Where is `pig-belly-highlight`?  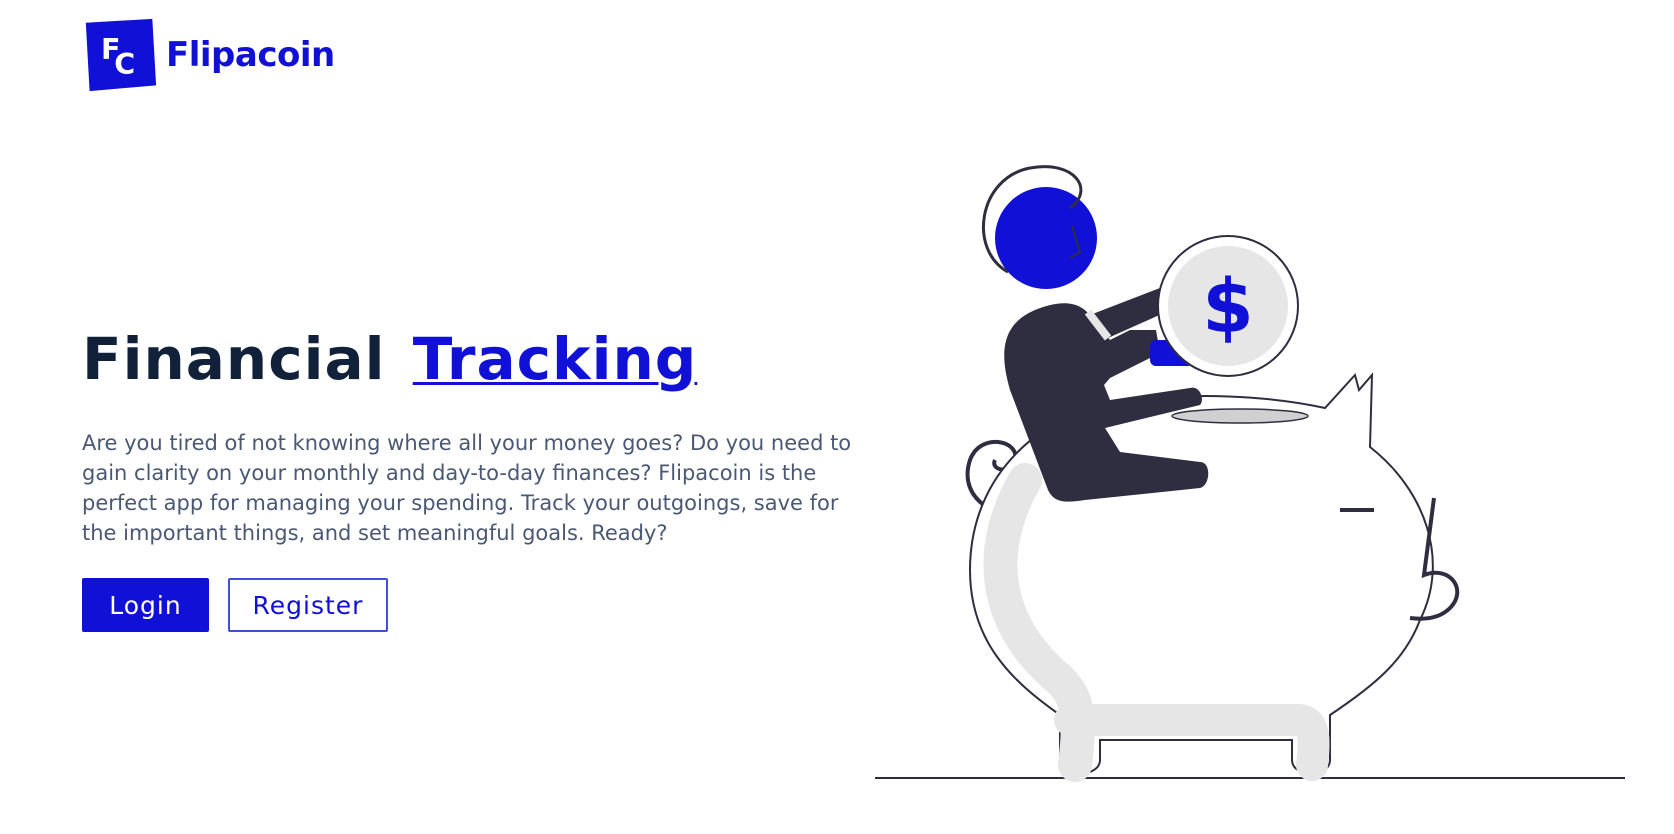 pig-belly-highlight is located at coordinates (1192, 742).